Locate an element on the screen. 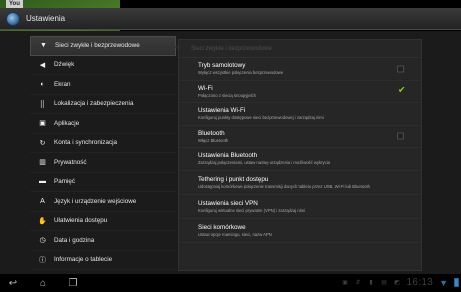 Image resolution: width=461 pixels, height=292 pixels. sidebar-item-label: Ekran is located at coordinates (62, 84).